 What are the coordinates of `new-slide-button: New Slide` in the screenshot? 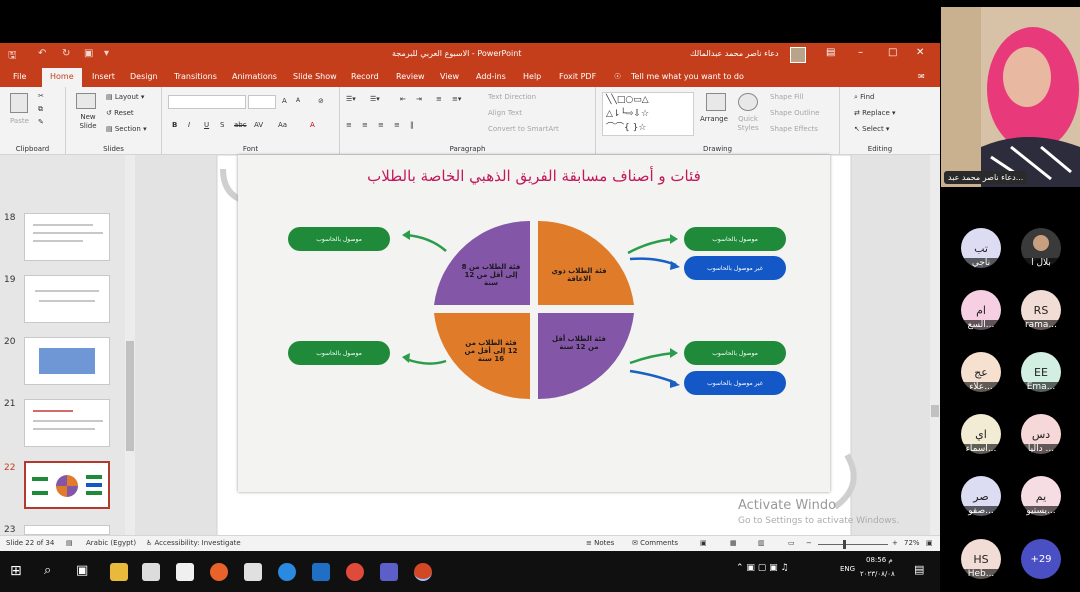 It's located at (88, 122).